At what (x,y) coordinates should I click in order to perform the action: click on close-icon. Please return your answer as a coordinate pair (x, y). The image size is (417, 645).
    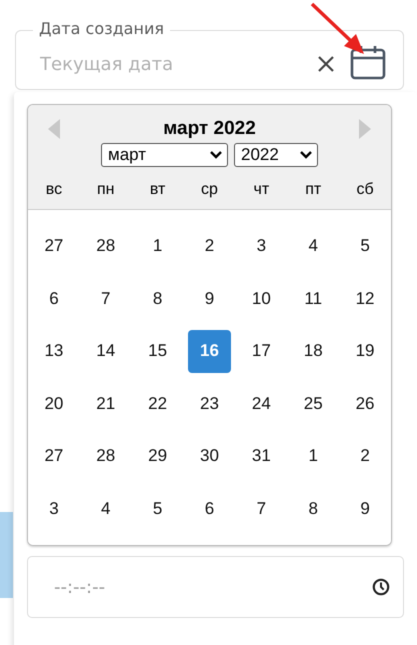
    Looking at the image, I should click on (326, 64).